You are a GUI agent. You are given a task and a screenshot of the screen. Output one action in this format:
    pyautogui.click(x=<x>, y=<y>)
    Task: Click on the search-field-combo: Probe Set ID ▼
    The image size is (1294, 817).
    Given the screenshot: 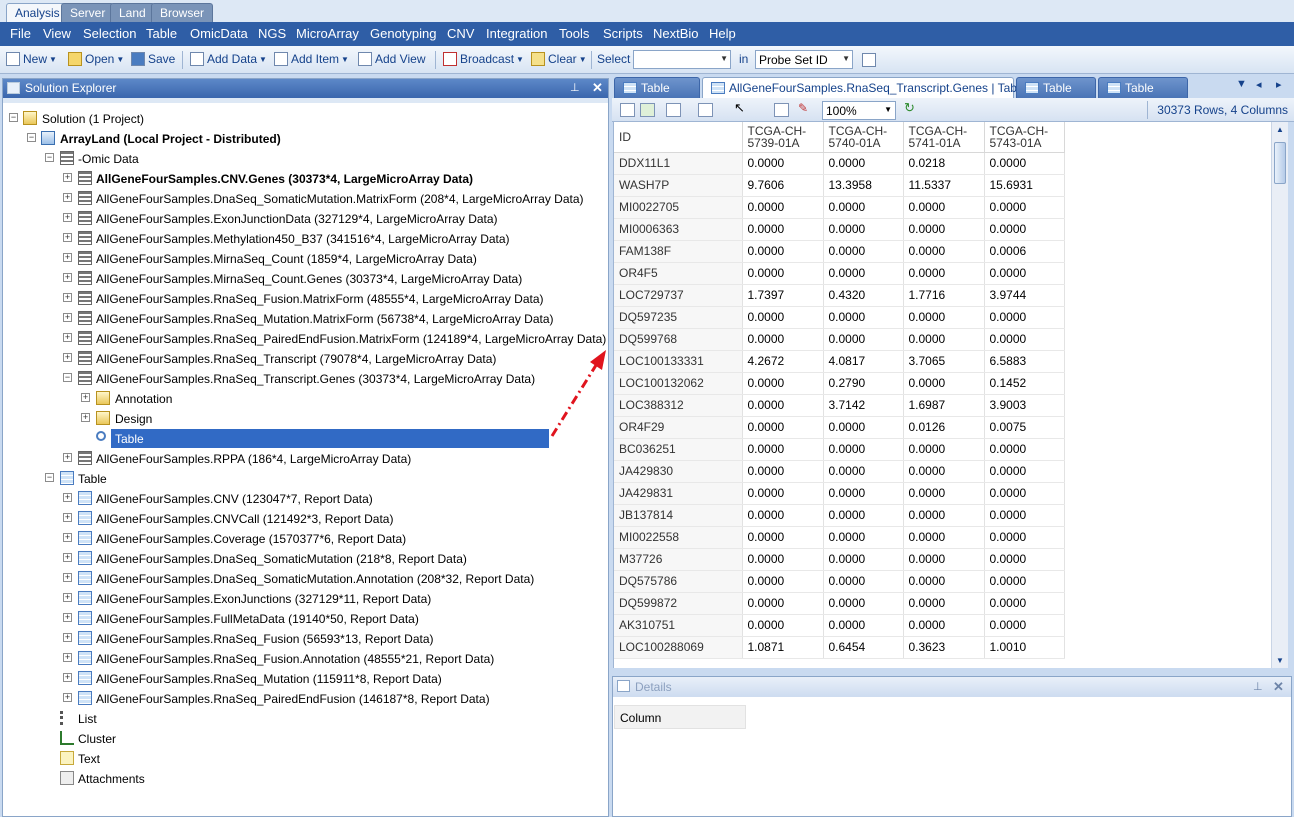 What is the action you would take?
    pyautogui.click(x=804, y=59)
    